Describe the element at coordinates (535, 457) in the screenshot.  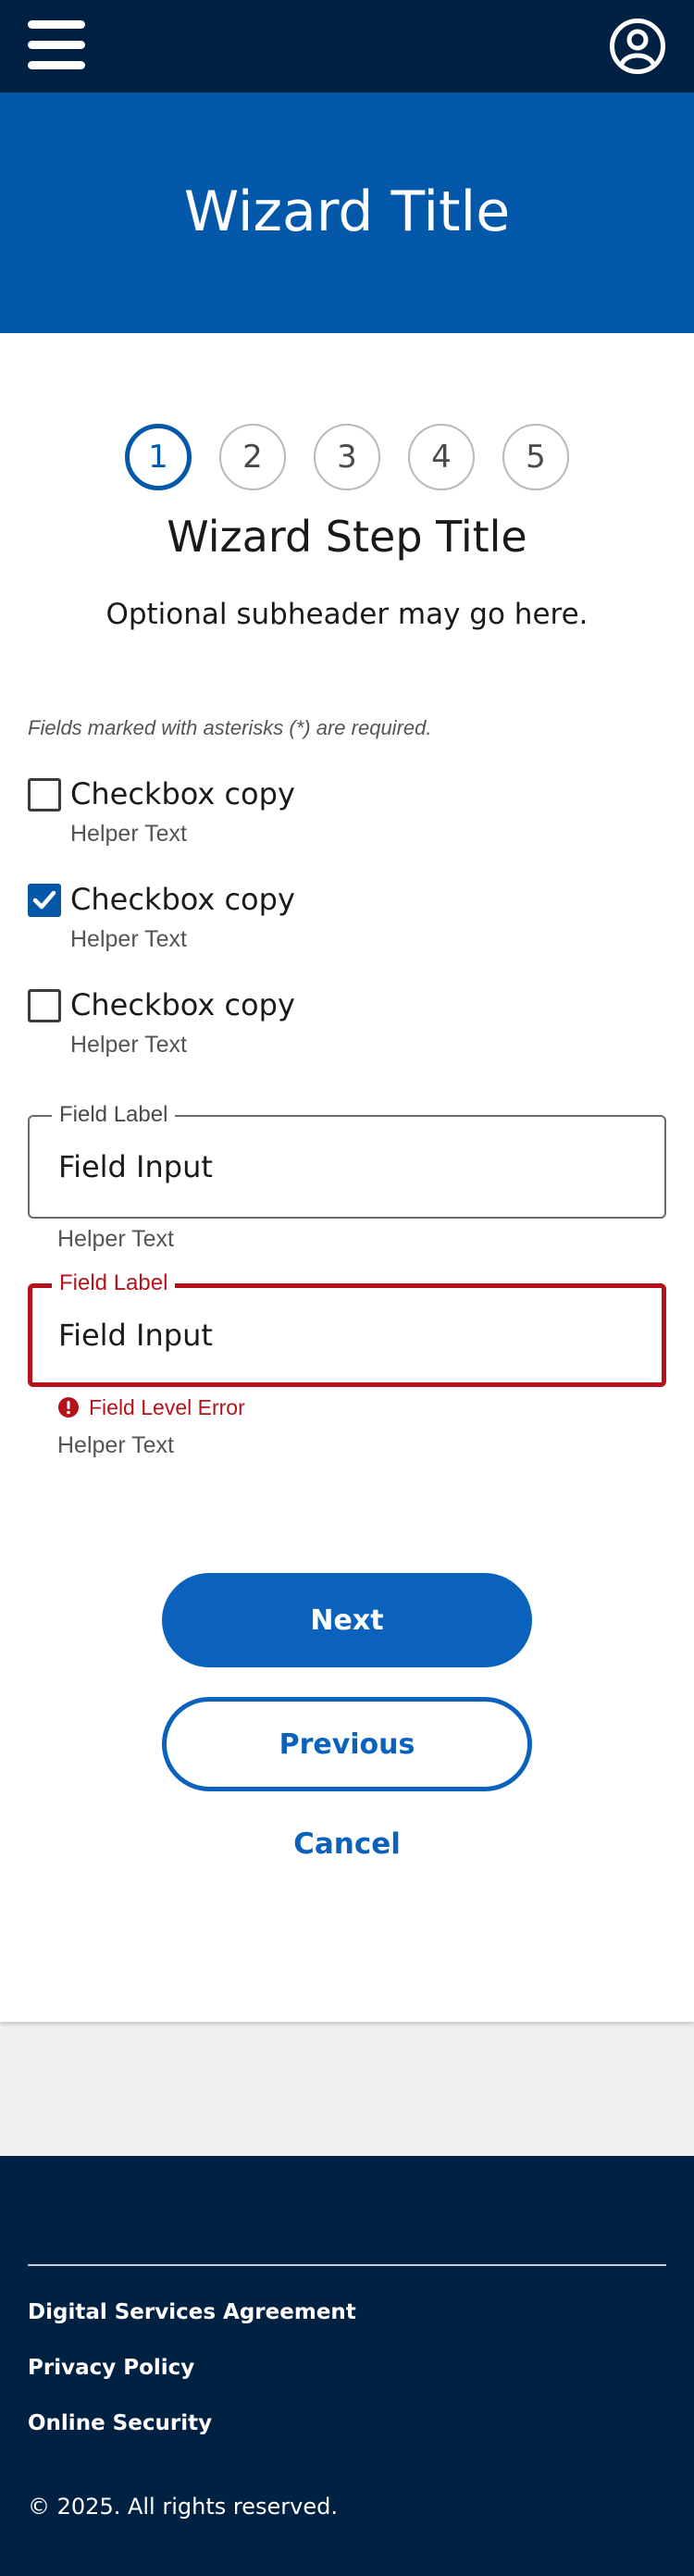
I see `step-5: 5` at that location.